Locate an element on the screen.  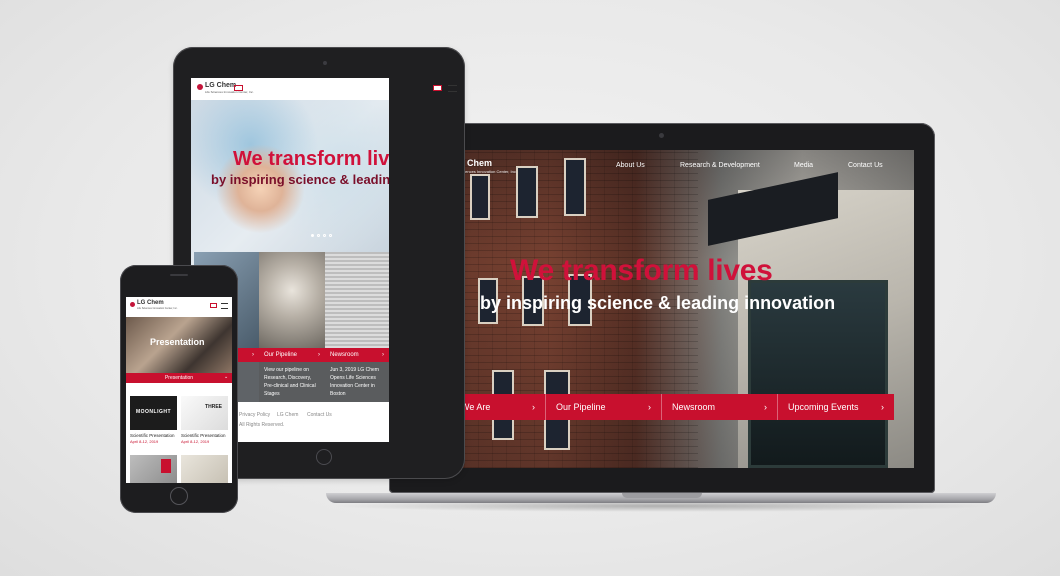
our-pipeline-button: Our Pipeline › is located at coordinates (604, 407).